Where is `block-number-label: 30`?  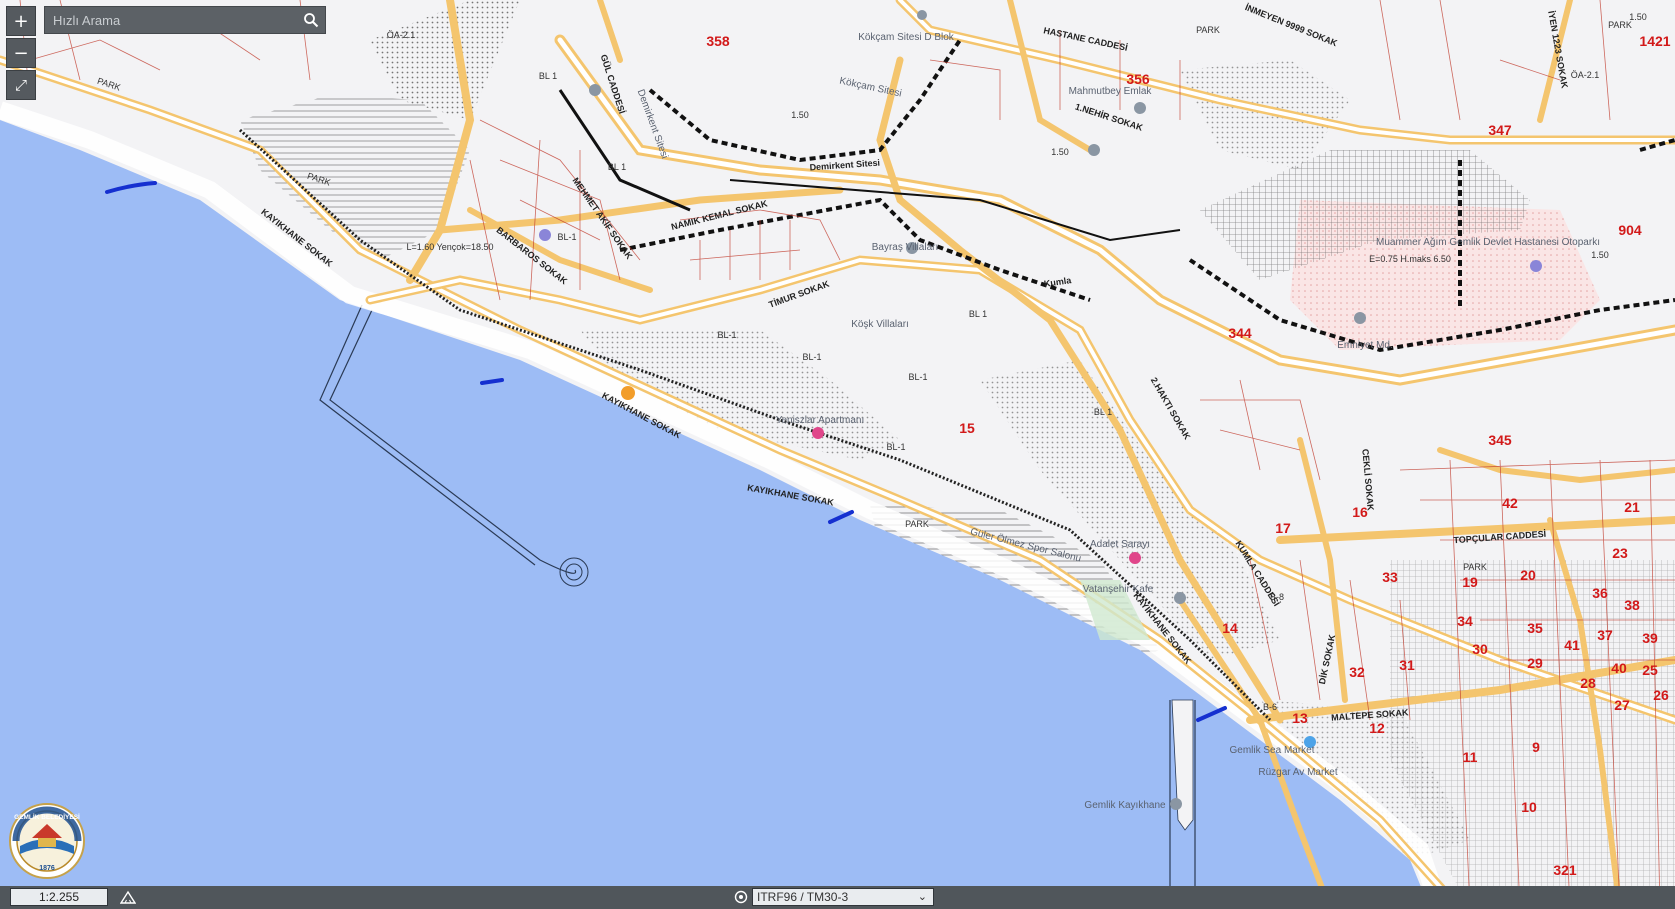
block-number-label: 30 is located at coordinates (1480, 649).